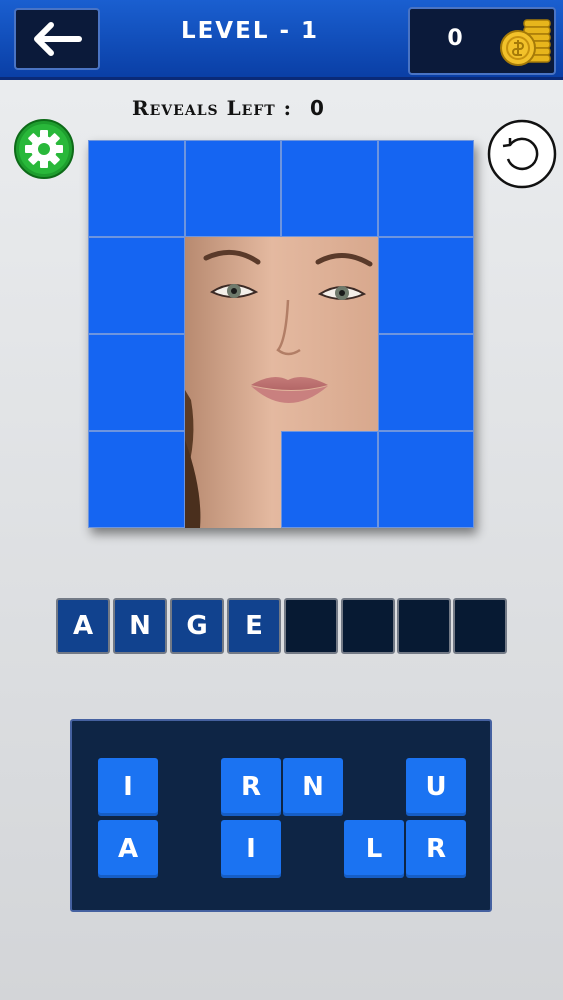 This screenshot has width=563, height=1000. I want to click on reveals-left-value: 0, so click(317, 108).